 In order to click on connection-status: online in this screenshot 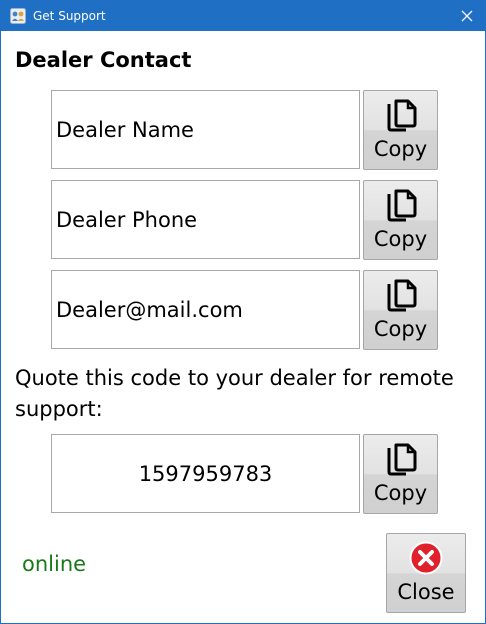, I will do `click(54, 564)`.